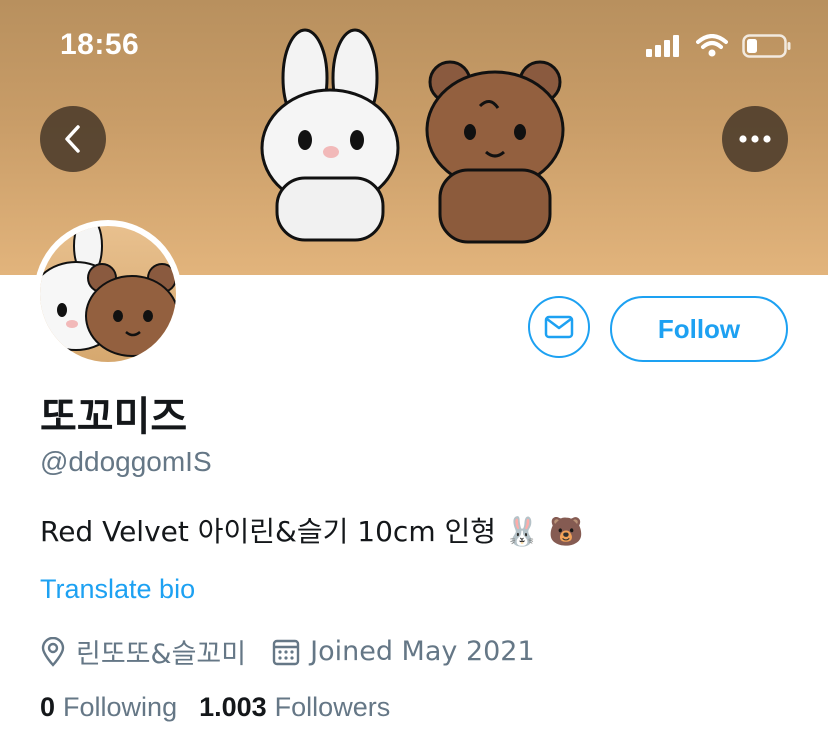 The image size is (828, 749). I want to click on following-count: 0, so click(48, 707).